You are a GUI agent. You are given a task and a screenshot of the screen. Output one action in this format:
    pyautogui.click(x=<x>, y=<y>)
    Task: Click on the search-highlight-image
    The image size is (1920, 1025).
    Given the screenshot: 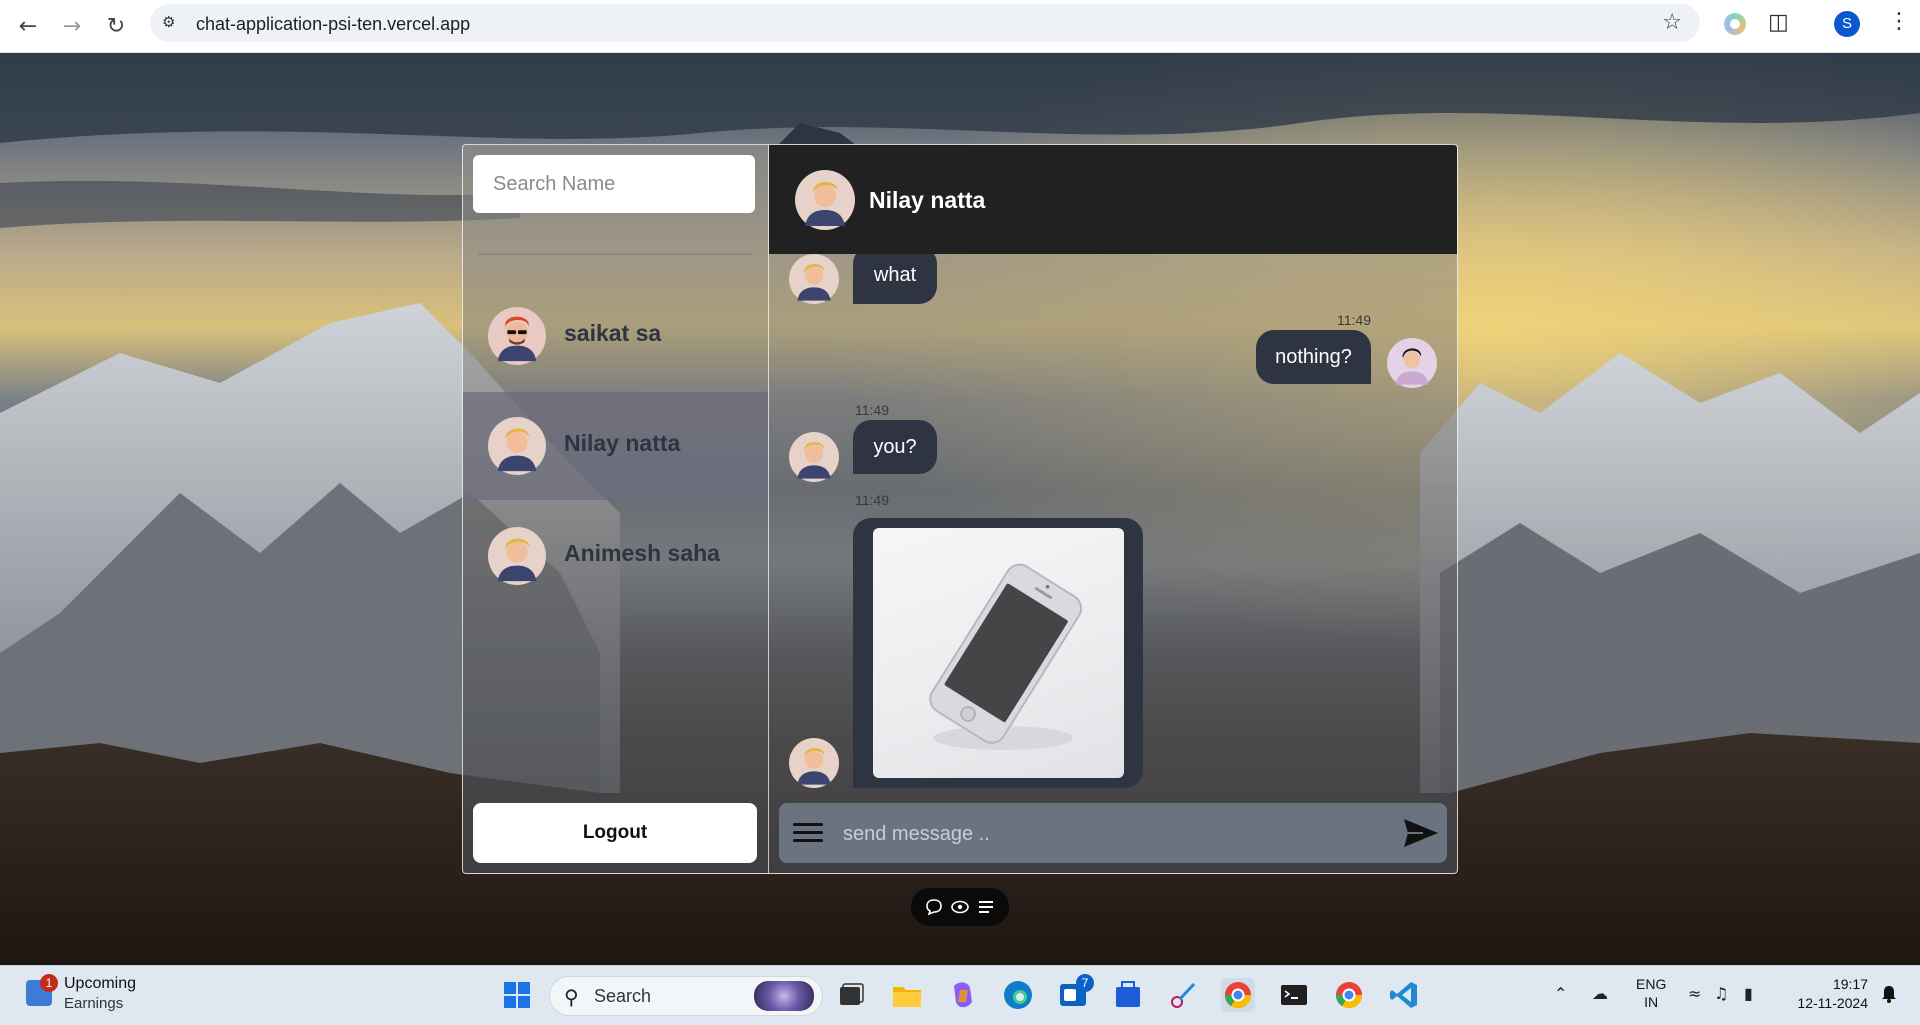 What is the action you would take?
    pyautogui.click(x=784, y=996)
    